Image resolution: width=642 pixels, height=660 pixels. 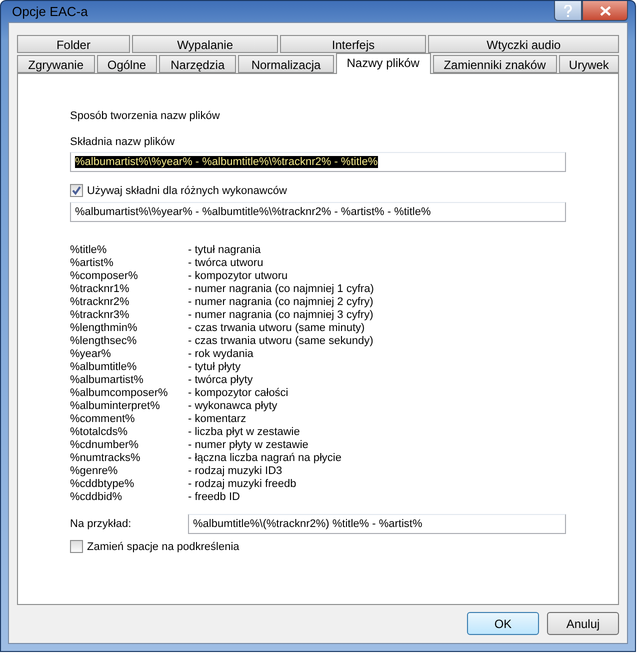 What do you see at coordinates (503, 623) in the screenshot?
I see `dialog-button: OK` at bounding box center [503, 623].